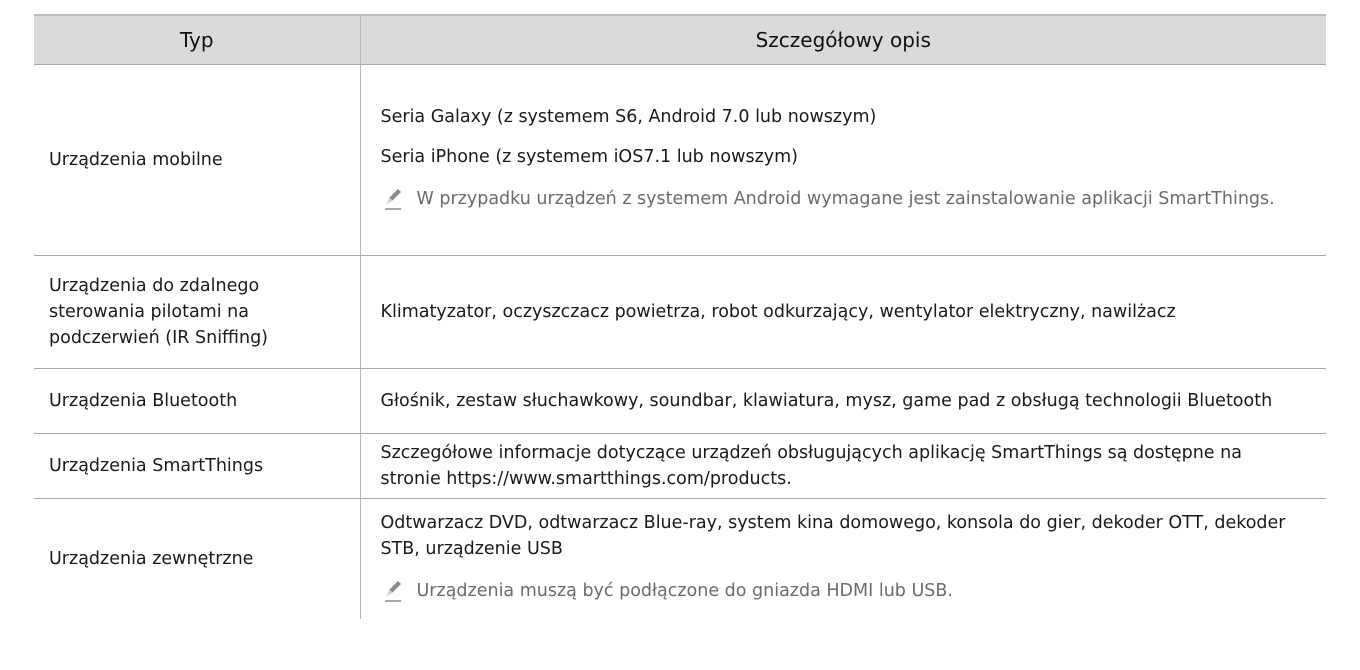 The height and width of the screenshot is (670, 1360). What do you see at coordinates (197, 39) in the screenshot?
I see `header-type: Typ` at bounding box center [197, 39].